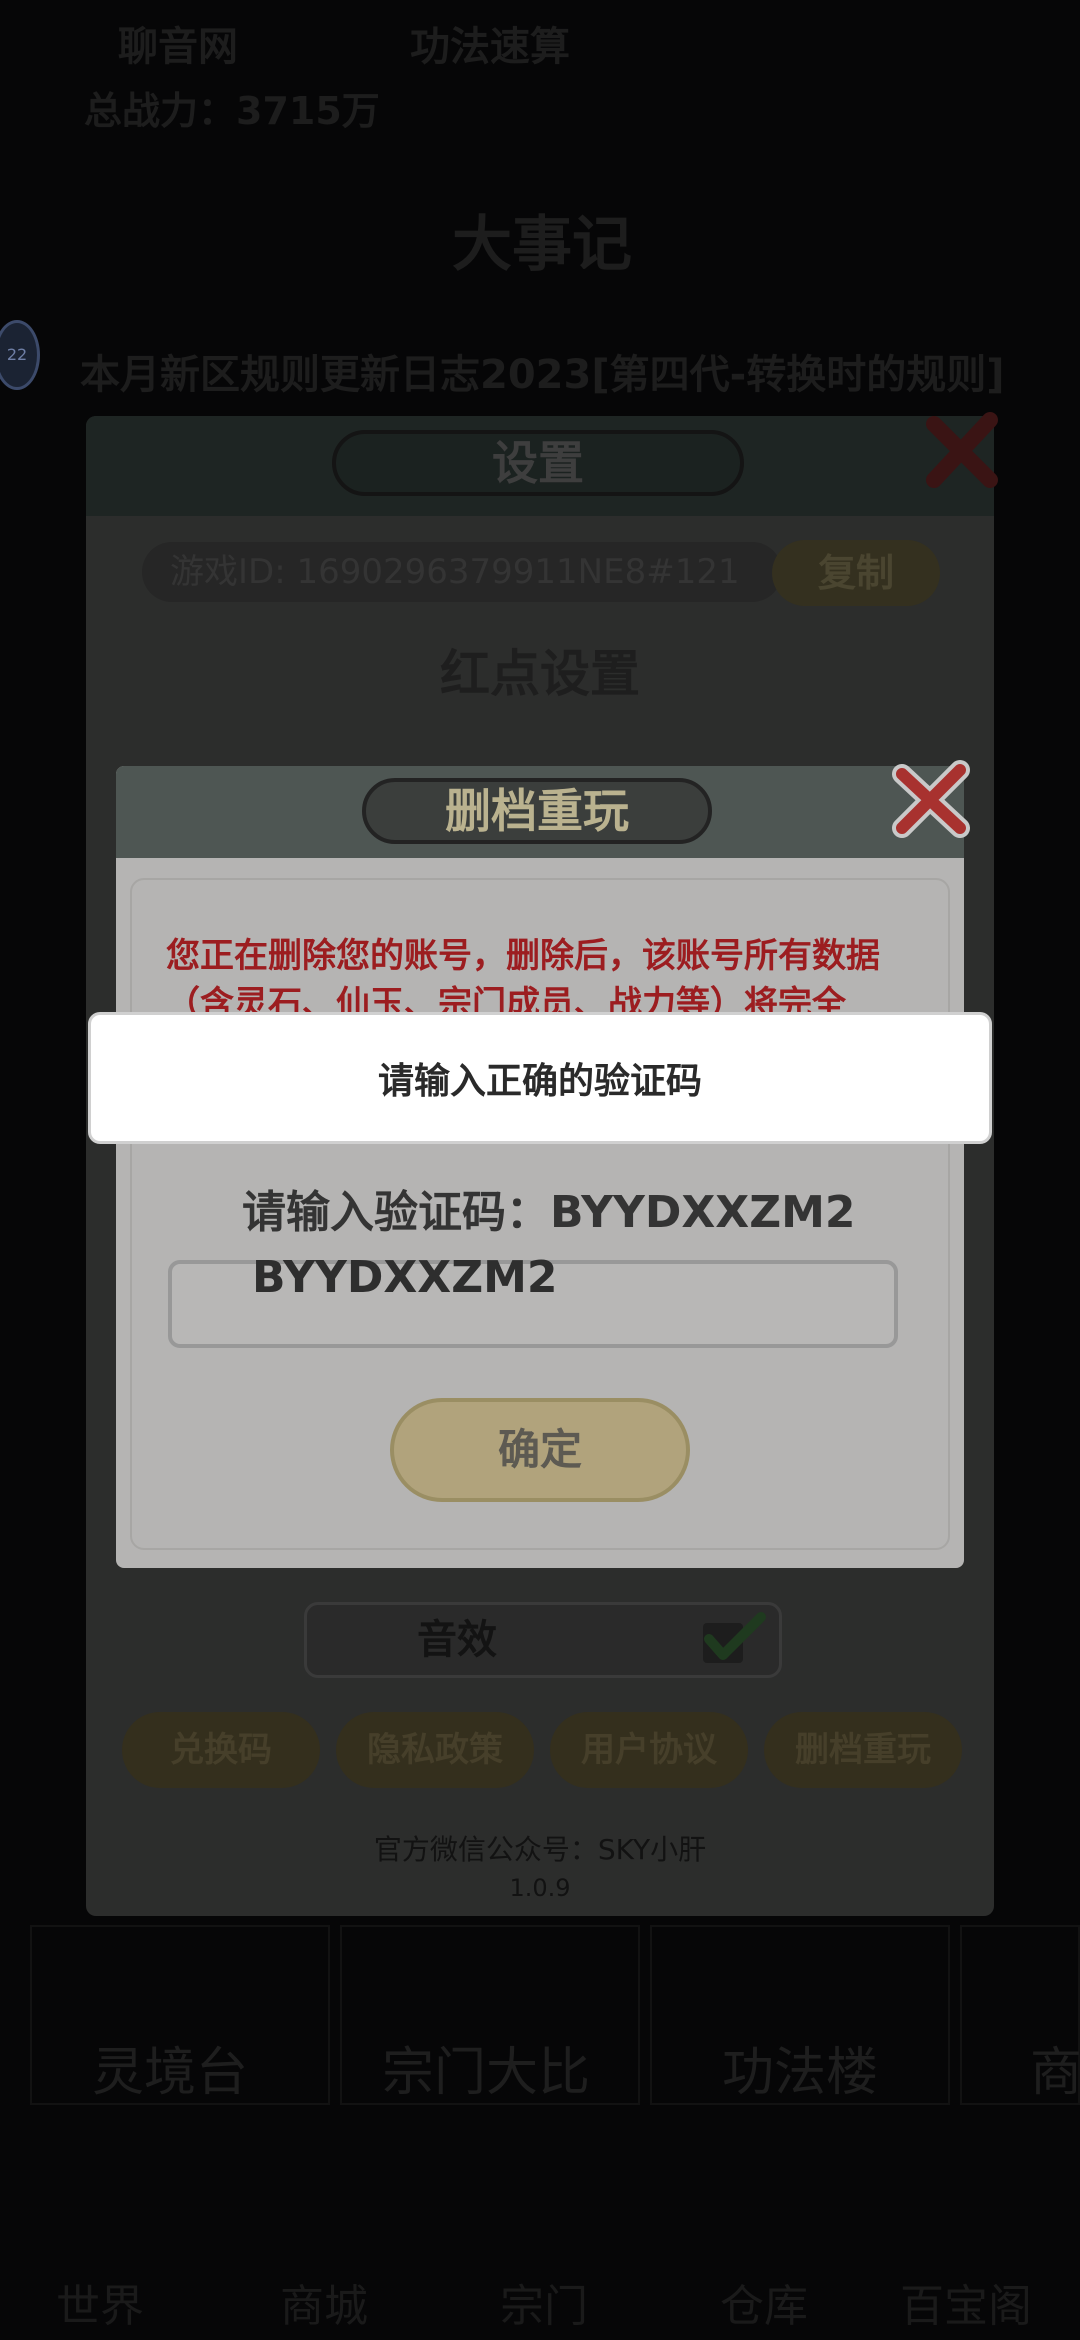 The width and height of the screenshot is (1080, 2340). I want to click on delete-replay-button: 删档重玩, so click(863, 1750).